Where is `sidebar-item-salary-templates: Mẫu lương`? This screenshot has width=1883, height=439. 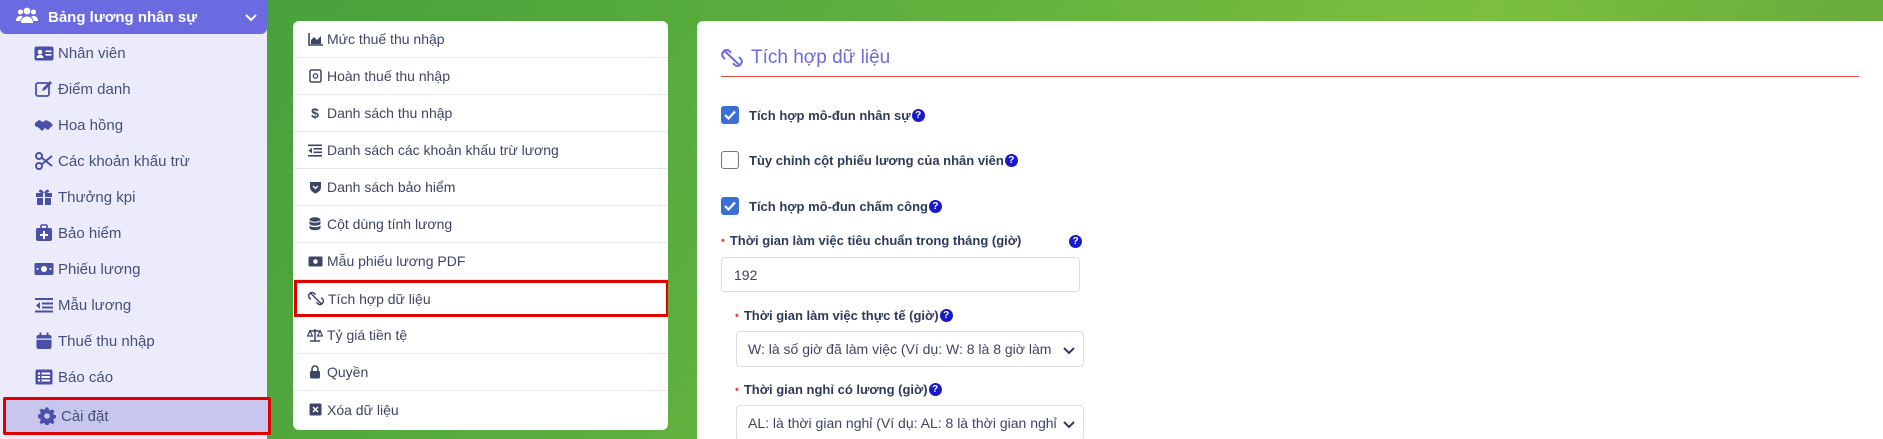 sidebar-item-salary-templates: Mẫu lương is located at coordinates (133, 305).